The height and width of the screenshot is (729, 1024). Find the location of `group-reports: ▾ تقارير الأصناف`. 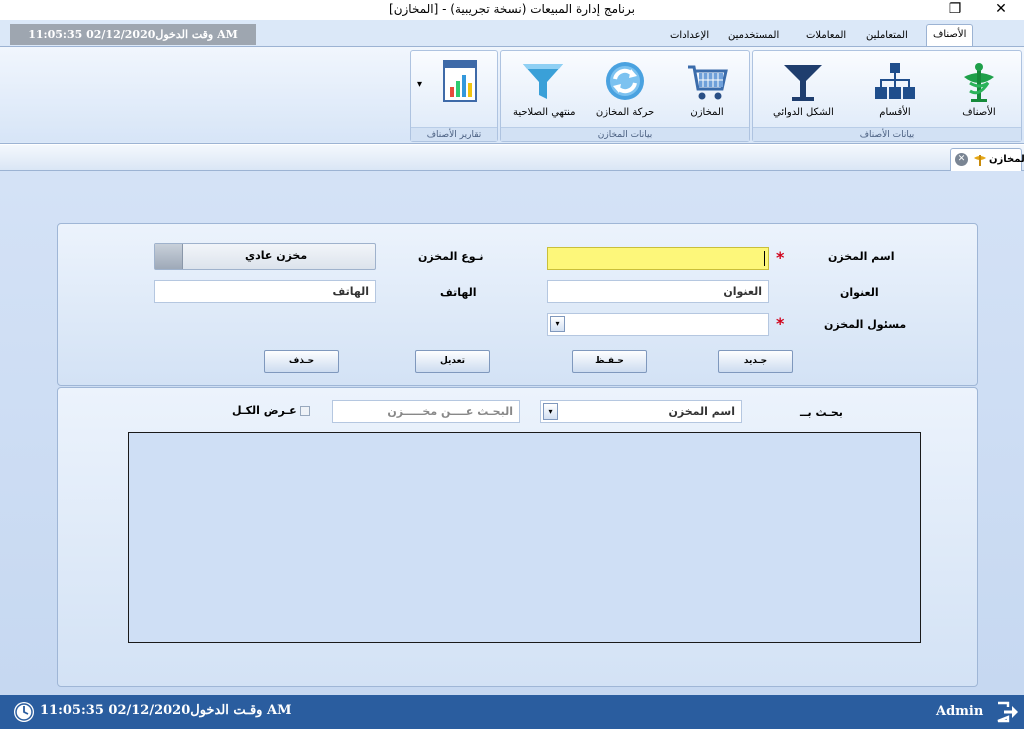

group-reports: ▾ تقارير الأصناف is located at coordinates (454, 96).